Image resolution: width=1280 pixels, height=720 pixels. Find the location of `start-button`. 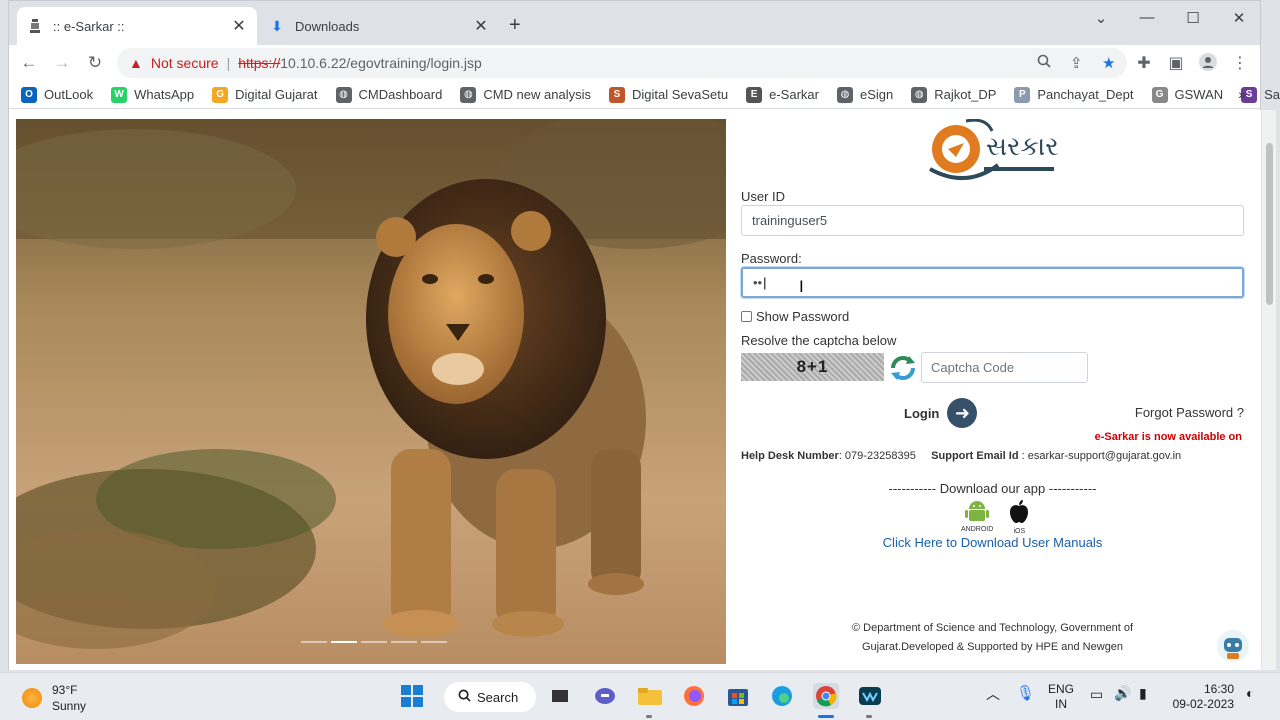

start-button is located at coordinates (412, 696).